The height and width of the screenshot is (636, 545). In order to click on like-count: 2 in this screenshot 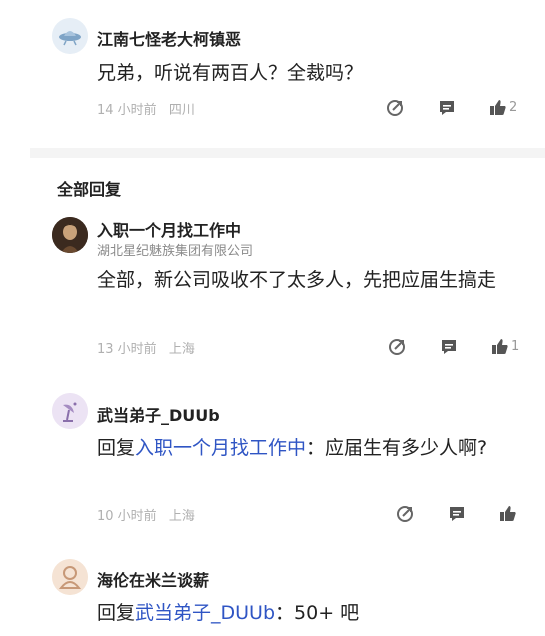, I will do `click(513, 107)`.